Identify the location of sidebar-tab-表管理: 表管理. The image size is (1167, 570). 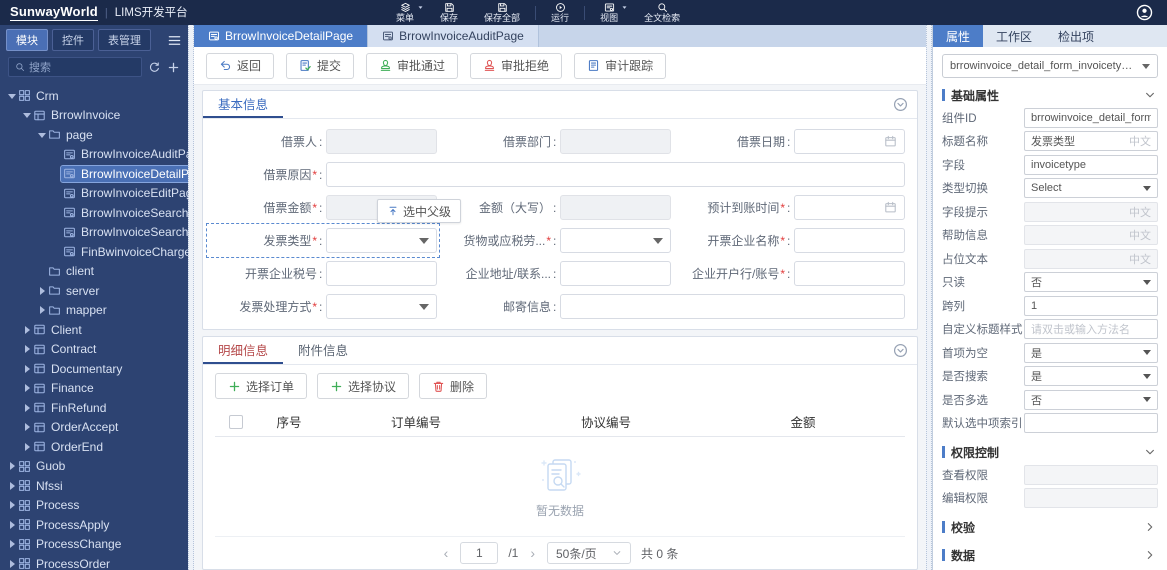
(124, 40).